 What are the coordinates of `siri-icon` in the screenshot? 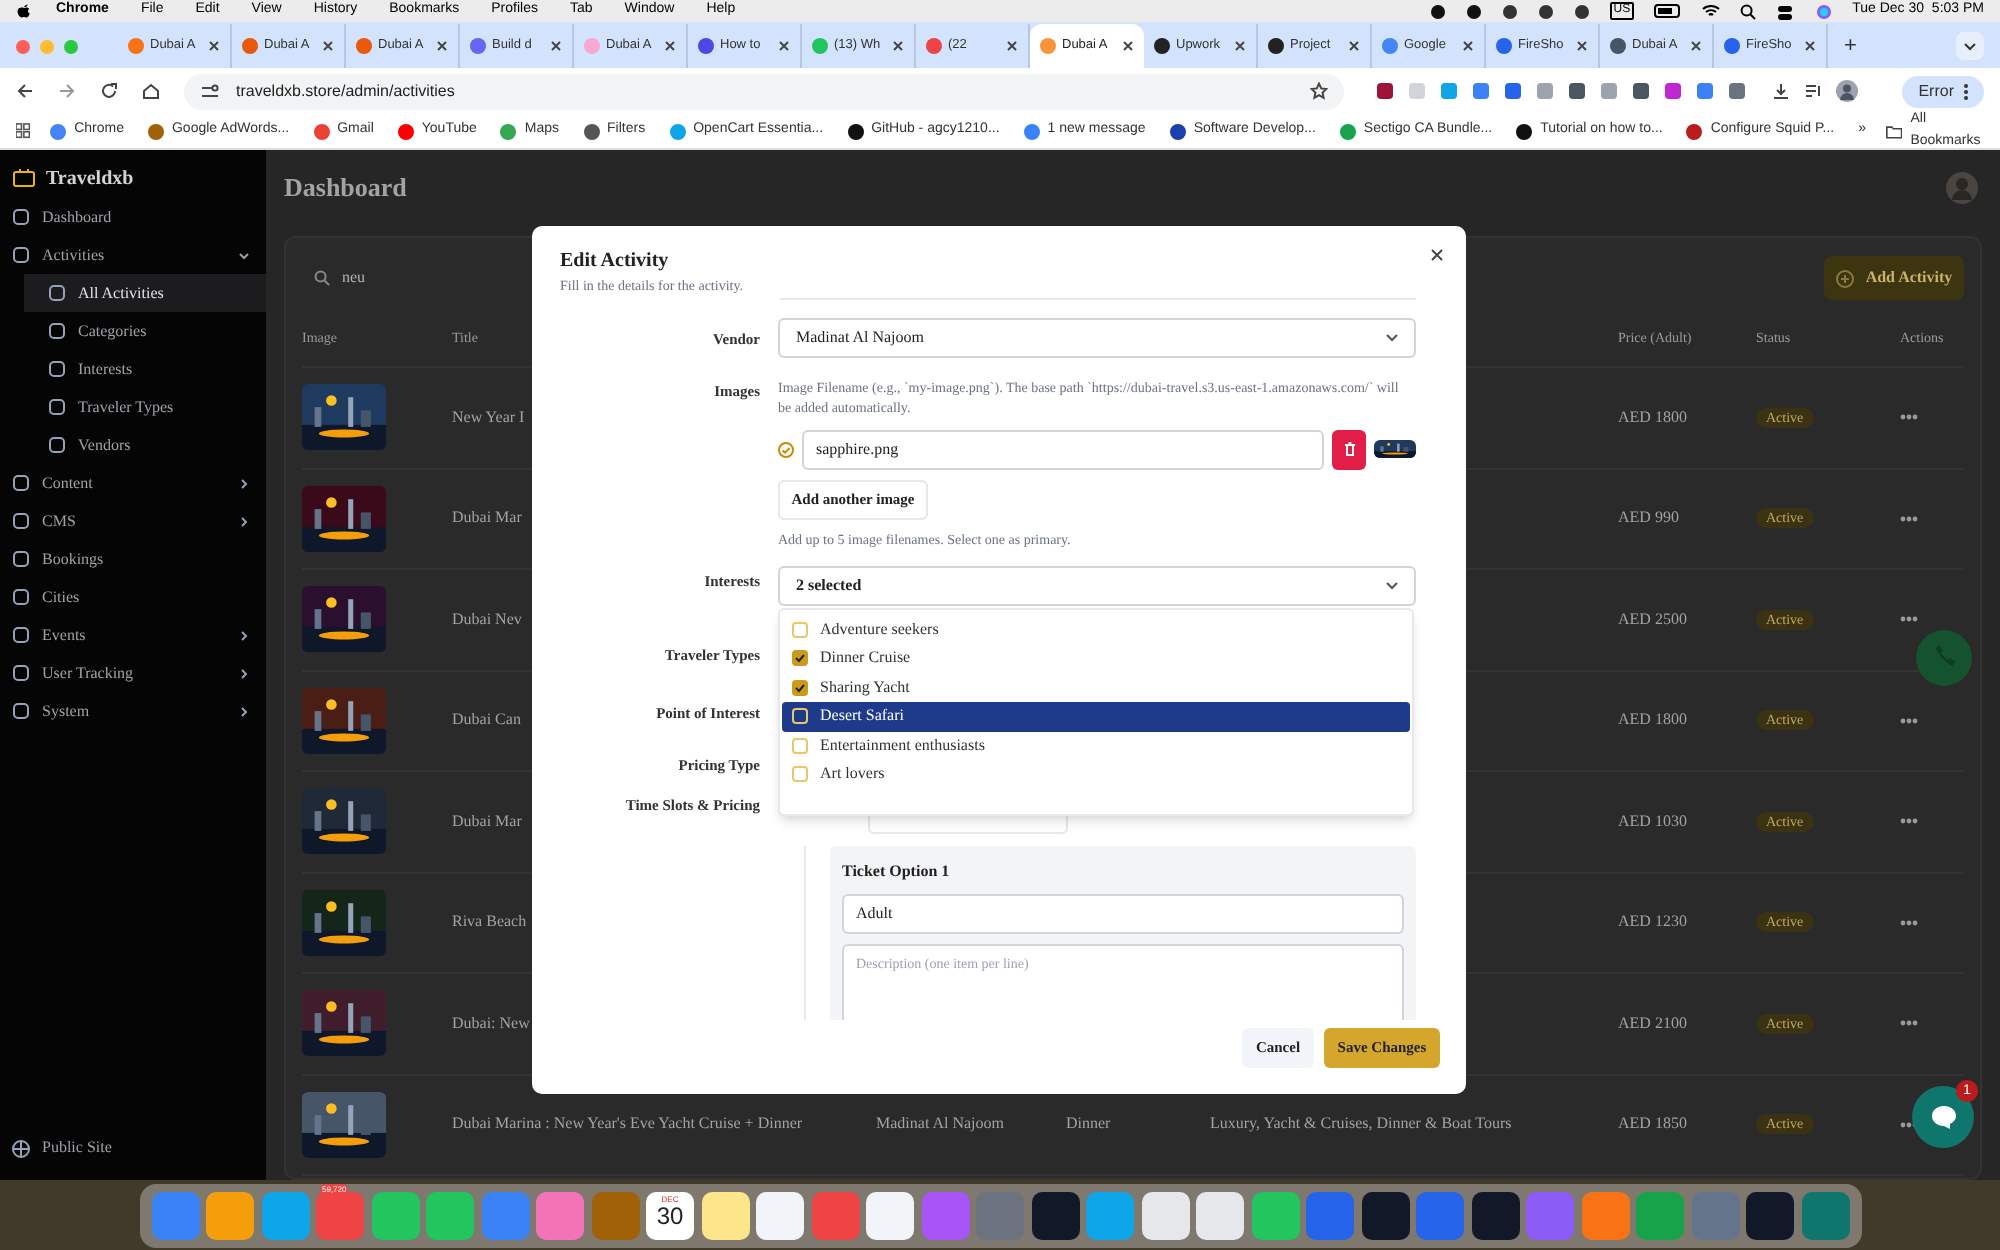 It's located at (1824, 11).